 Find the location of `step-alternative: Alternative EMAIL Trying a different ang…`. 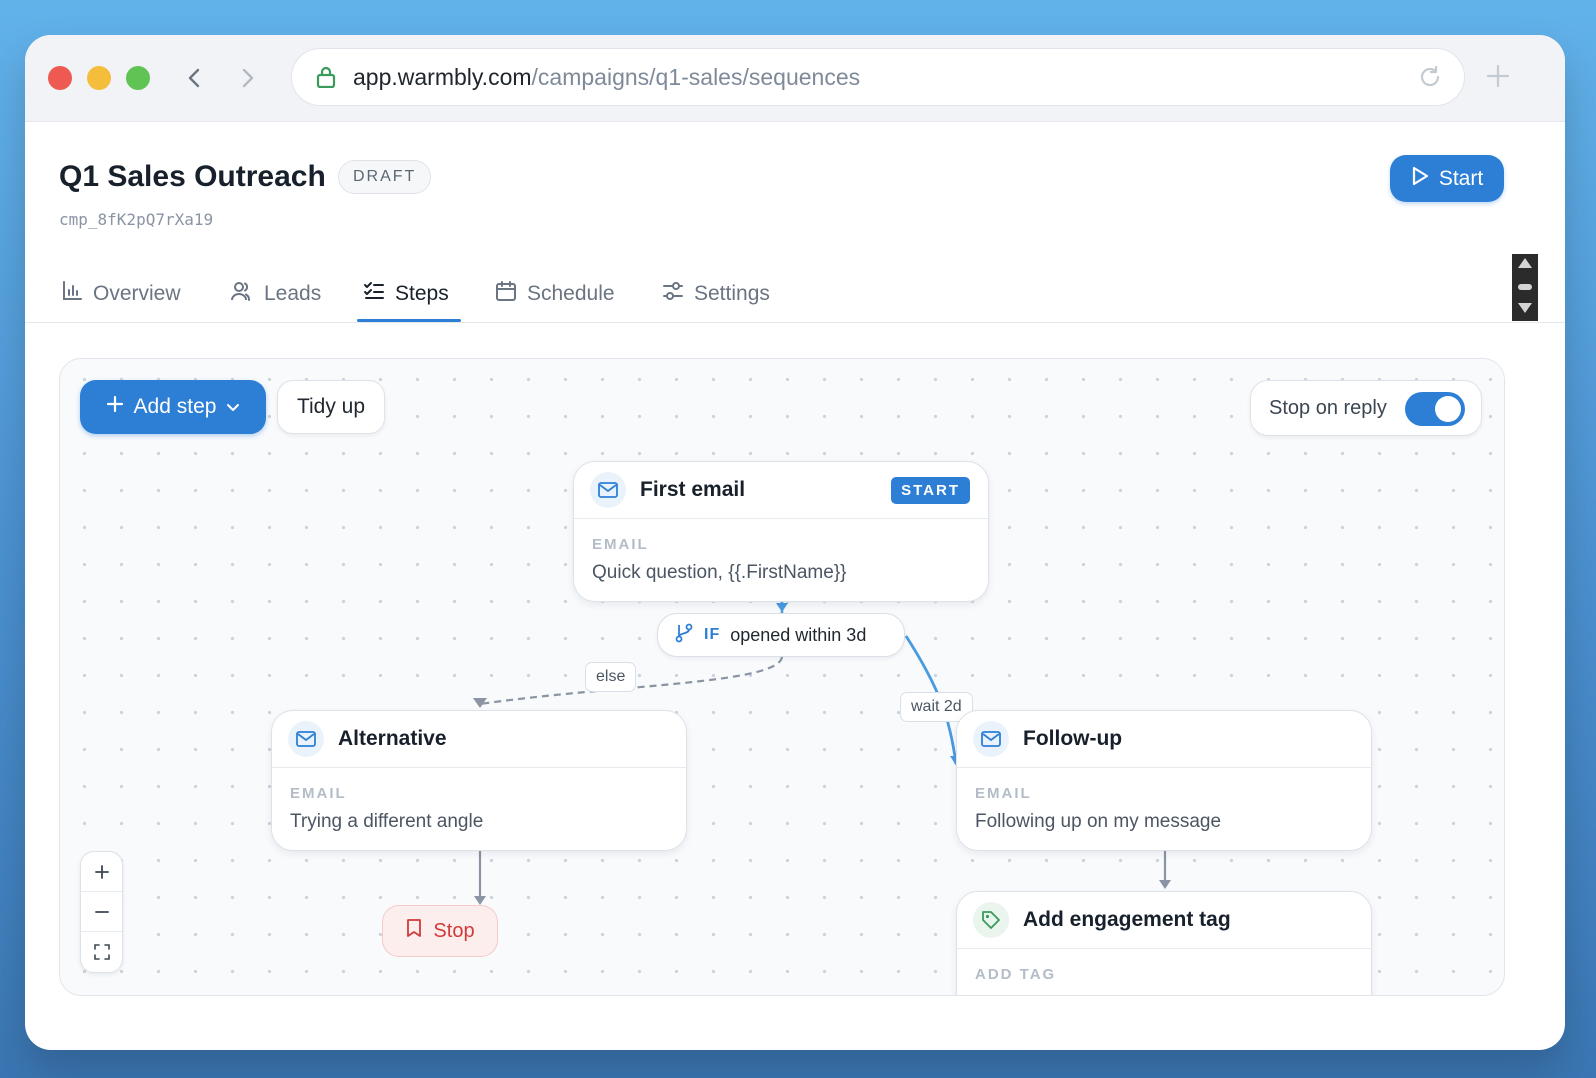

step-alternative: Alternative EMAIL Trying a different ang… is located at coordinates (479, 780).